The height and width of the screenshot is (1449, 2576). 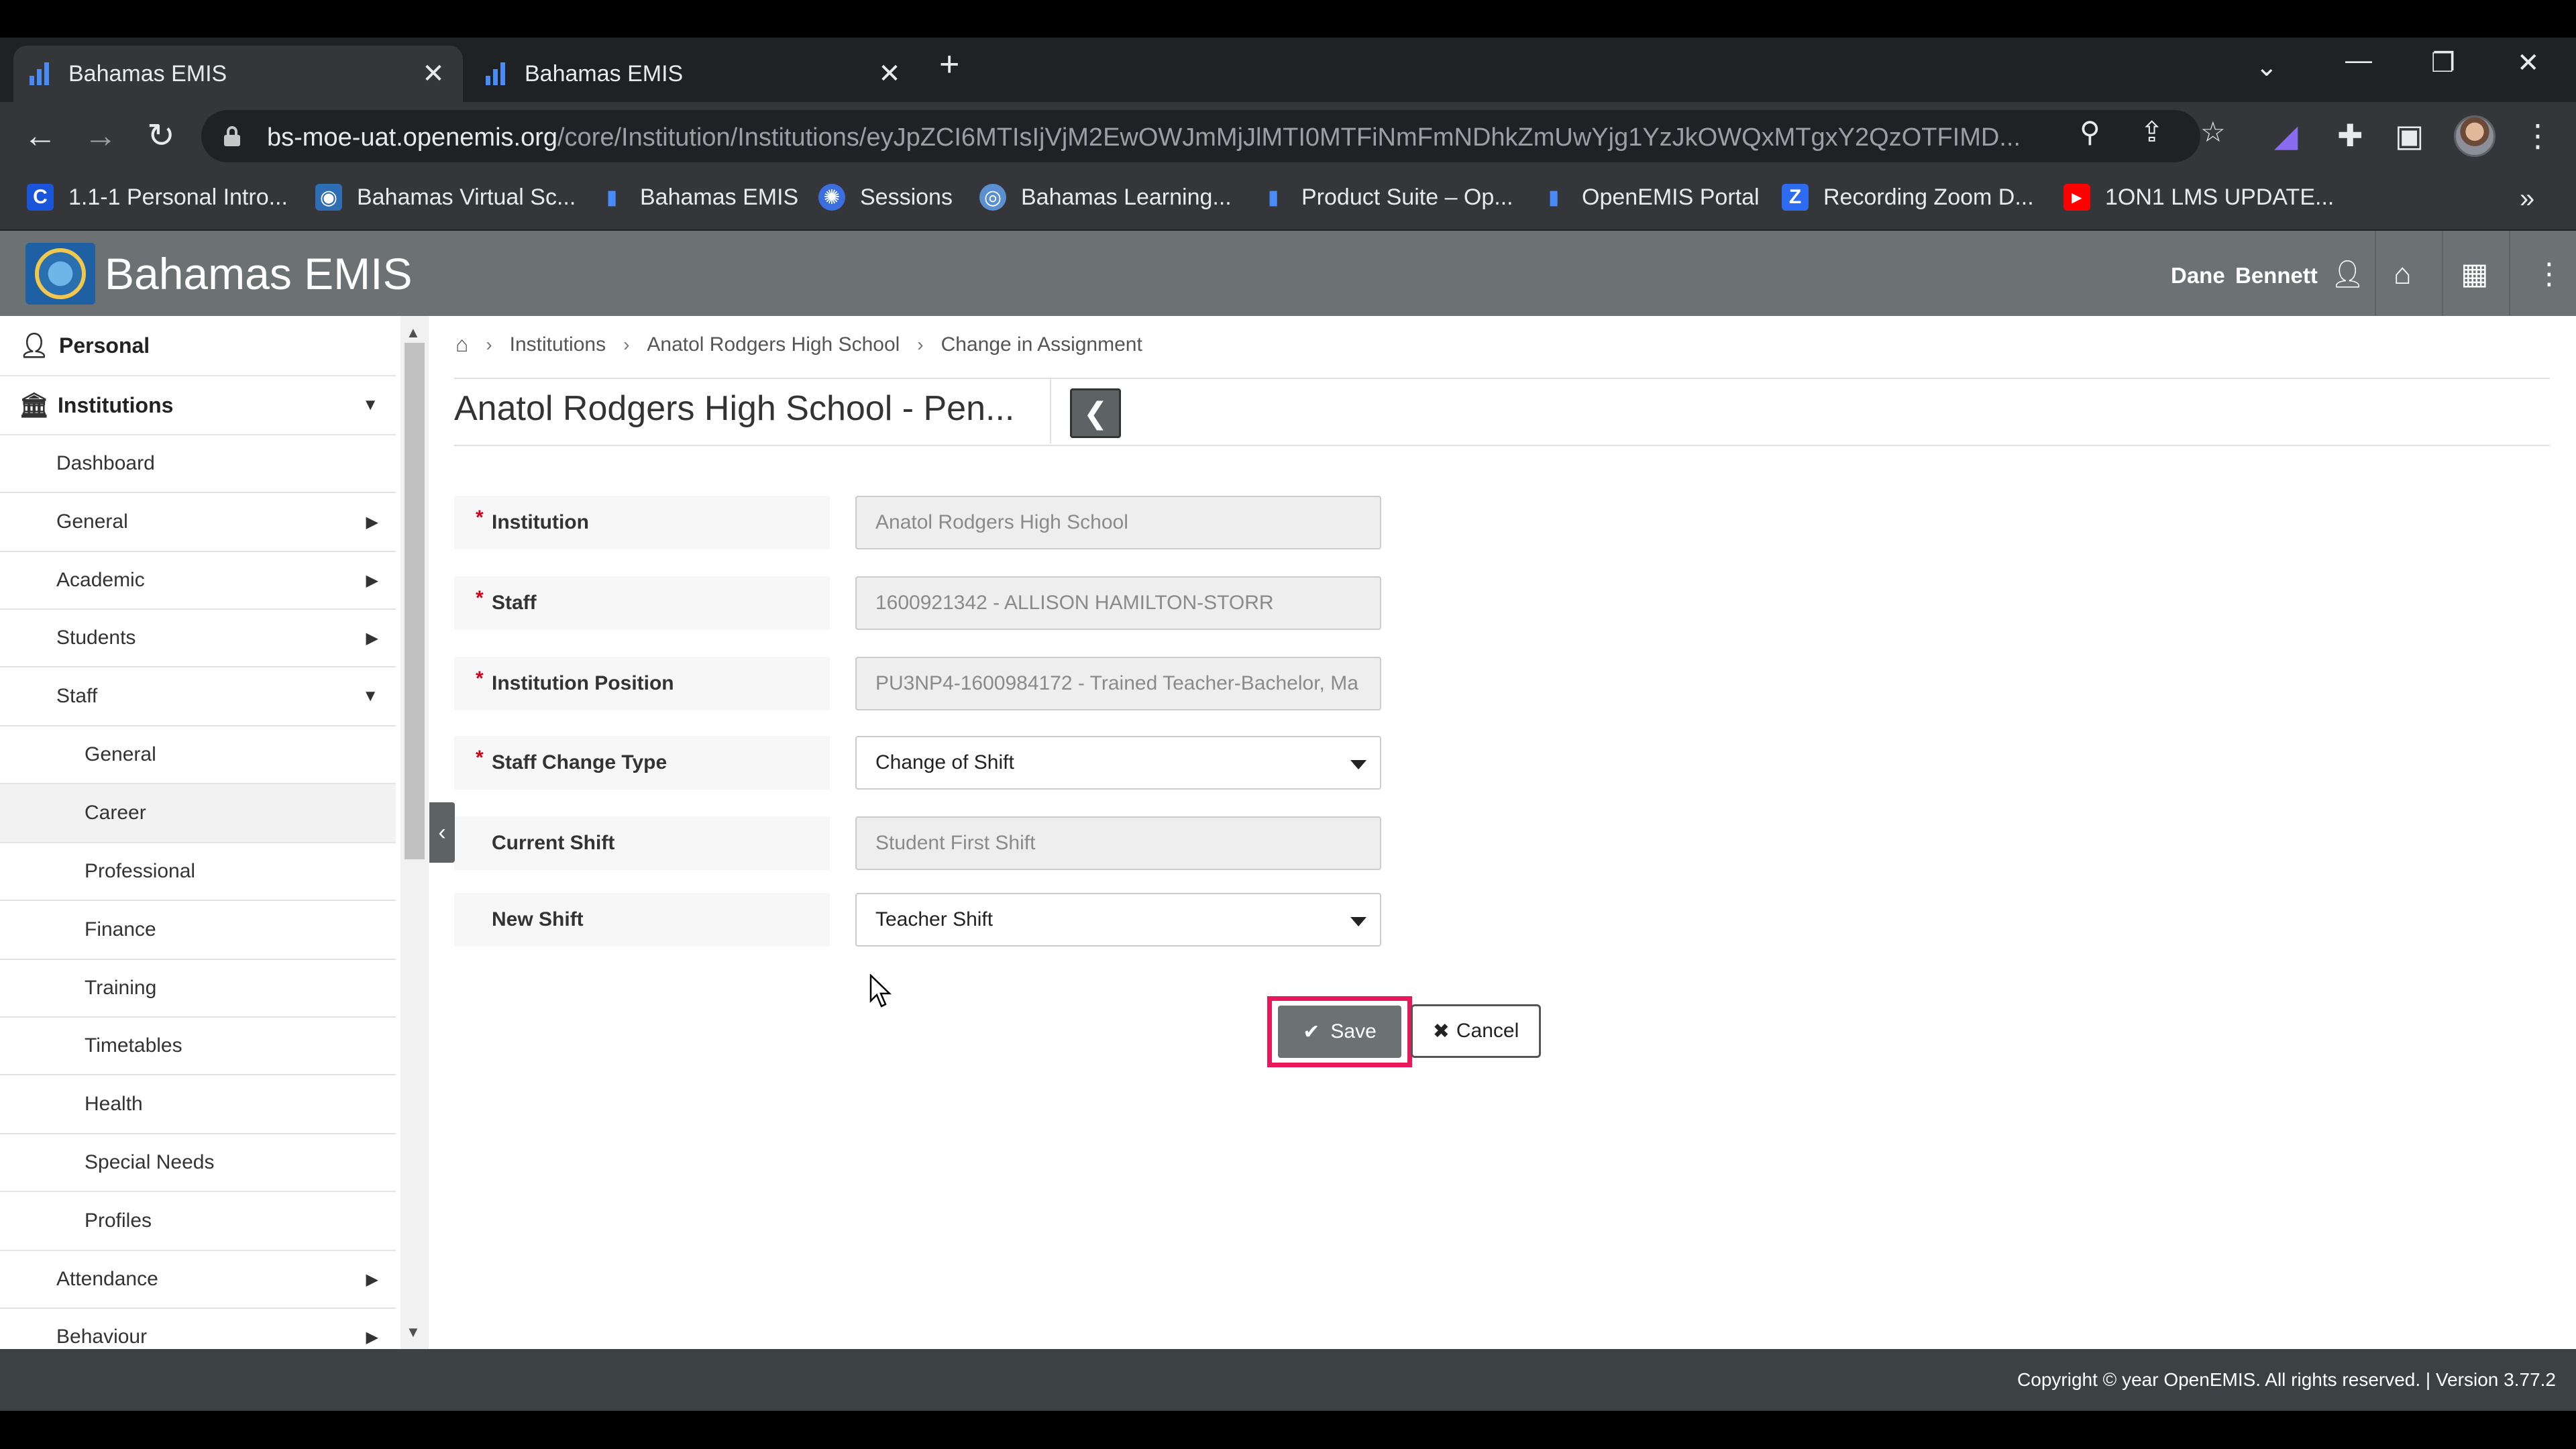 I want to click on side-panel-icon: ▣, so click(x=2409, y=135).